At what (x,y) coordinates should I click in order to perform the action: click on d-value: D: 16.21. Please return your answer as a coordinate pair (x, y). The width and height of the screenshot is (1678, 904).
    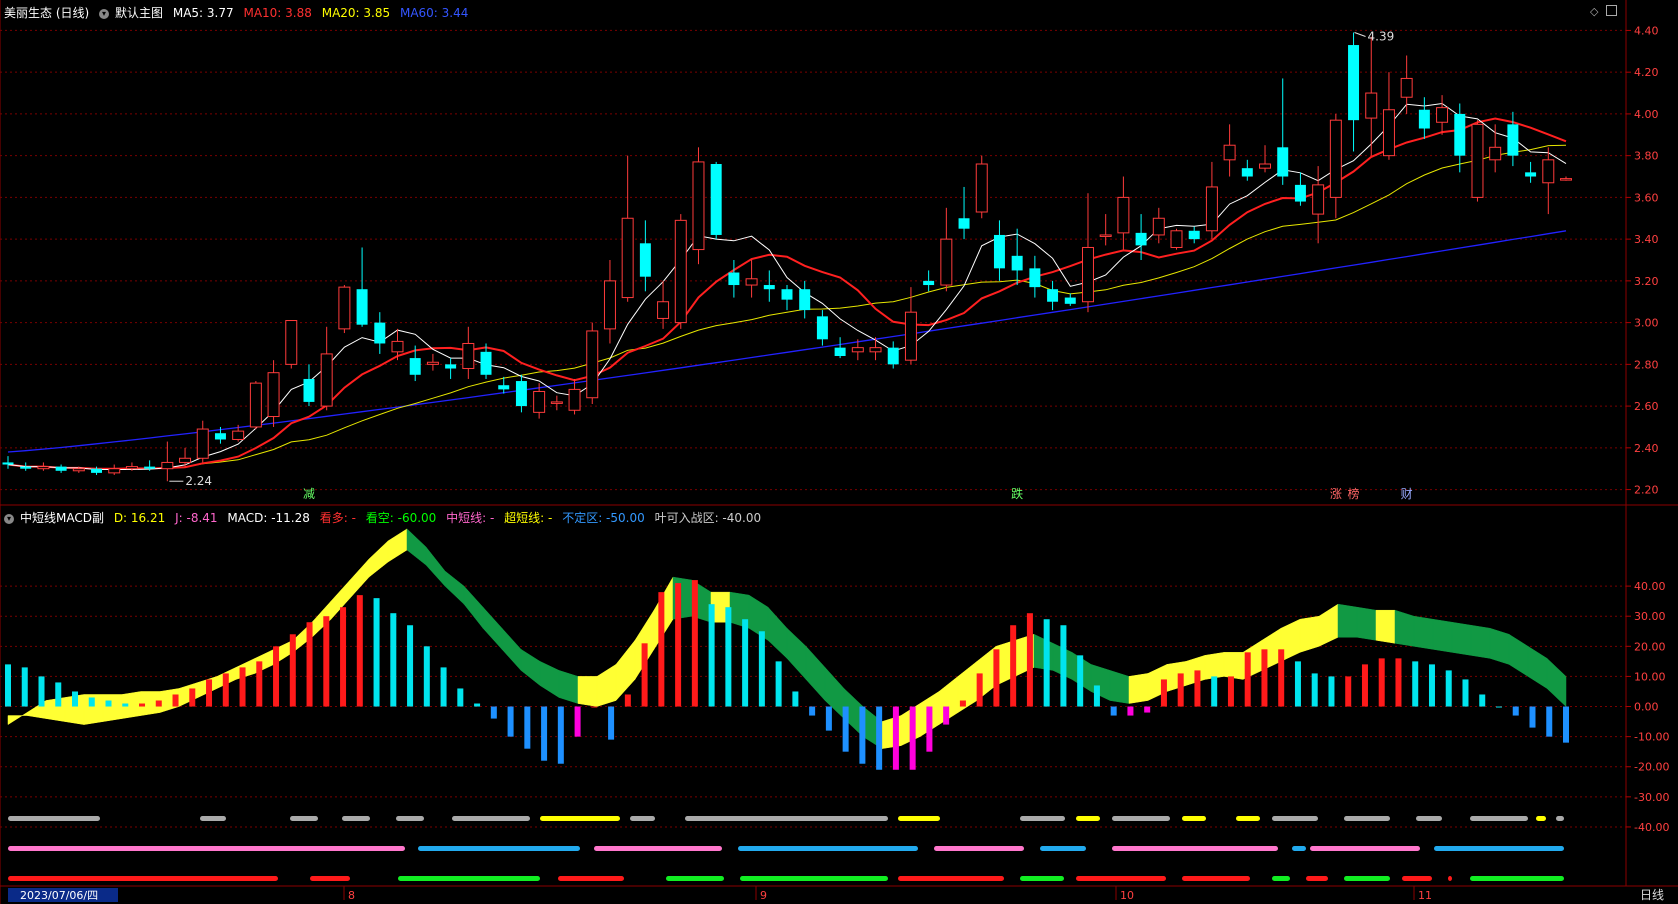
    Looking at the image, I should click on (139, 518).